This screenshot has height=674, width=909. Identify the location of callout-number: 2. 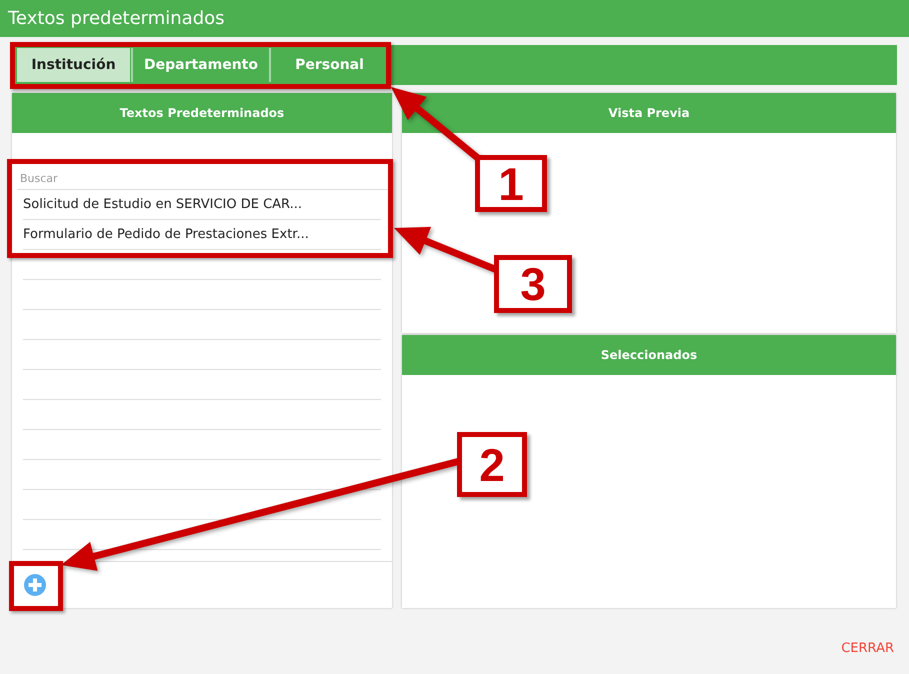
(492, 464).